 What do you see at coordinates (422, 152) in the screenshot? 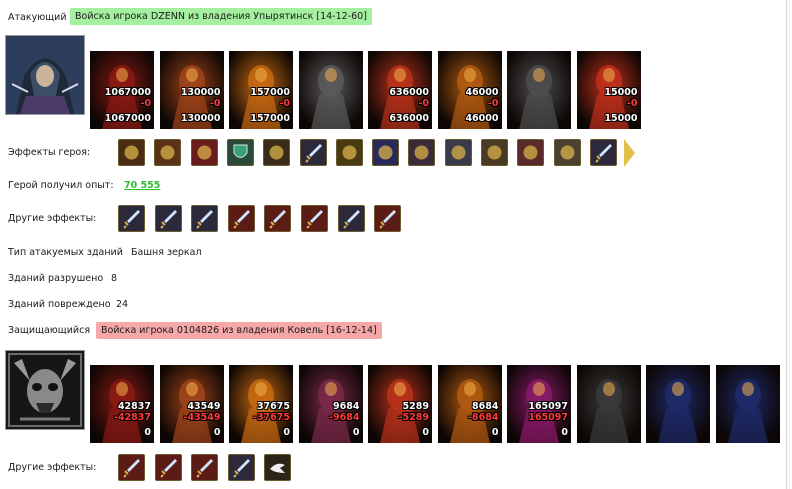
I see `skull-helmet-icon` at bounding box center [422, 152].